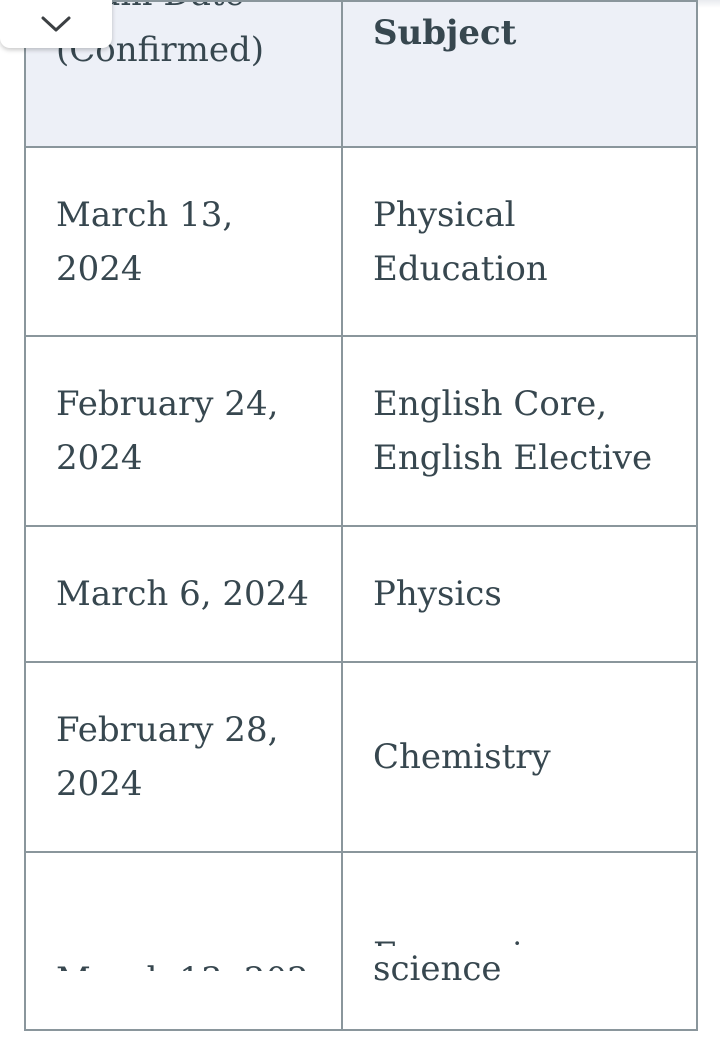  I want to click on cell-subject: Chemistry, so click(519, 757).